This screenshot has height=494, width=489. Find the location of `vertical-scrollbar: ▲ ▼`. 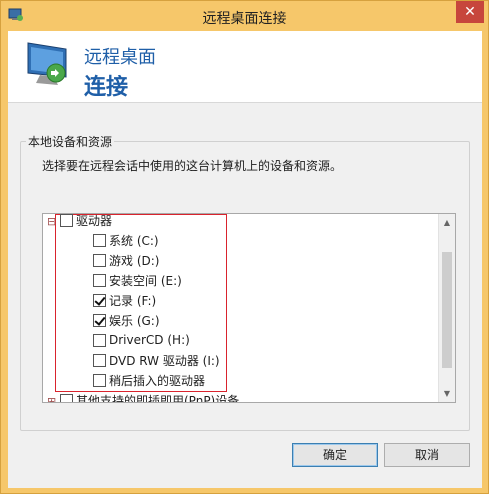

vertical-scrollbar: ▲ ▼ is located at coordinates (446, 308).